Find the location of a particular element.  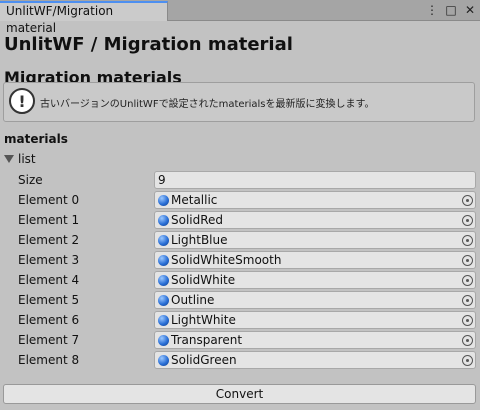

element-label: Element 3 is located at coordinates (49, 260).